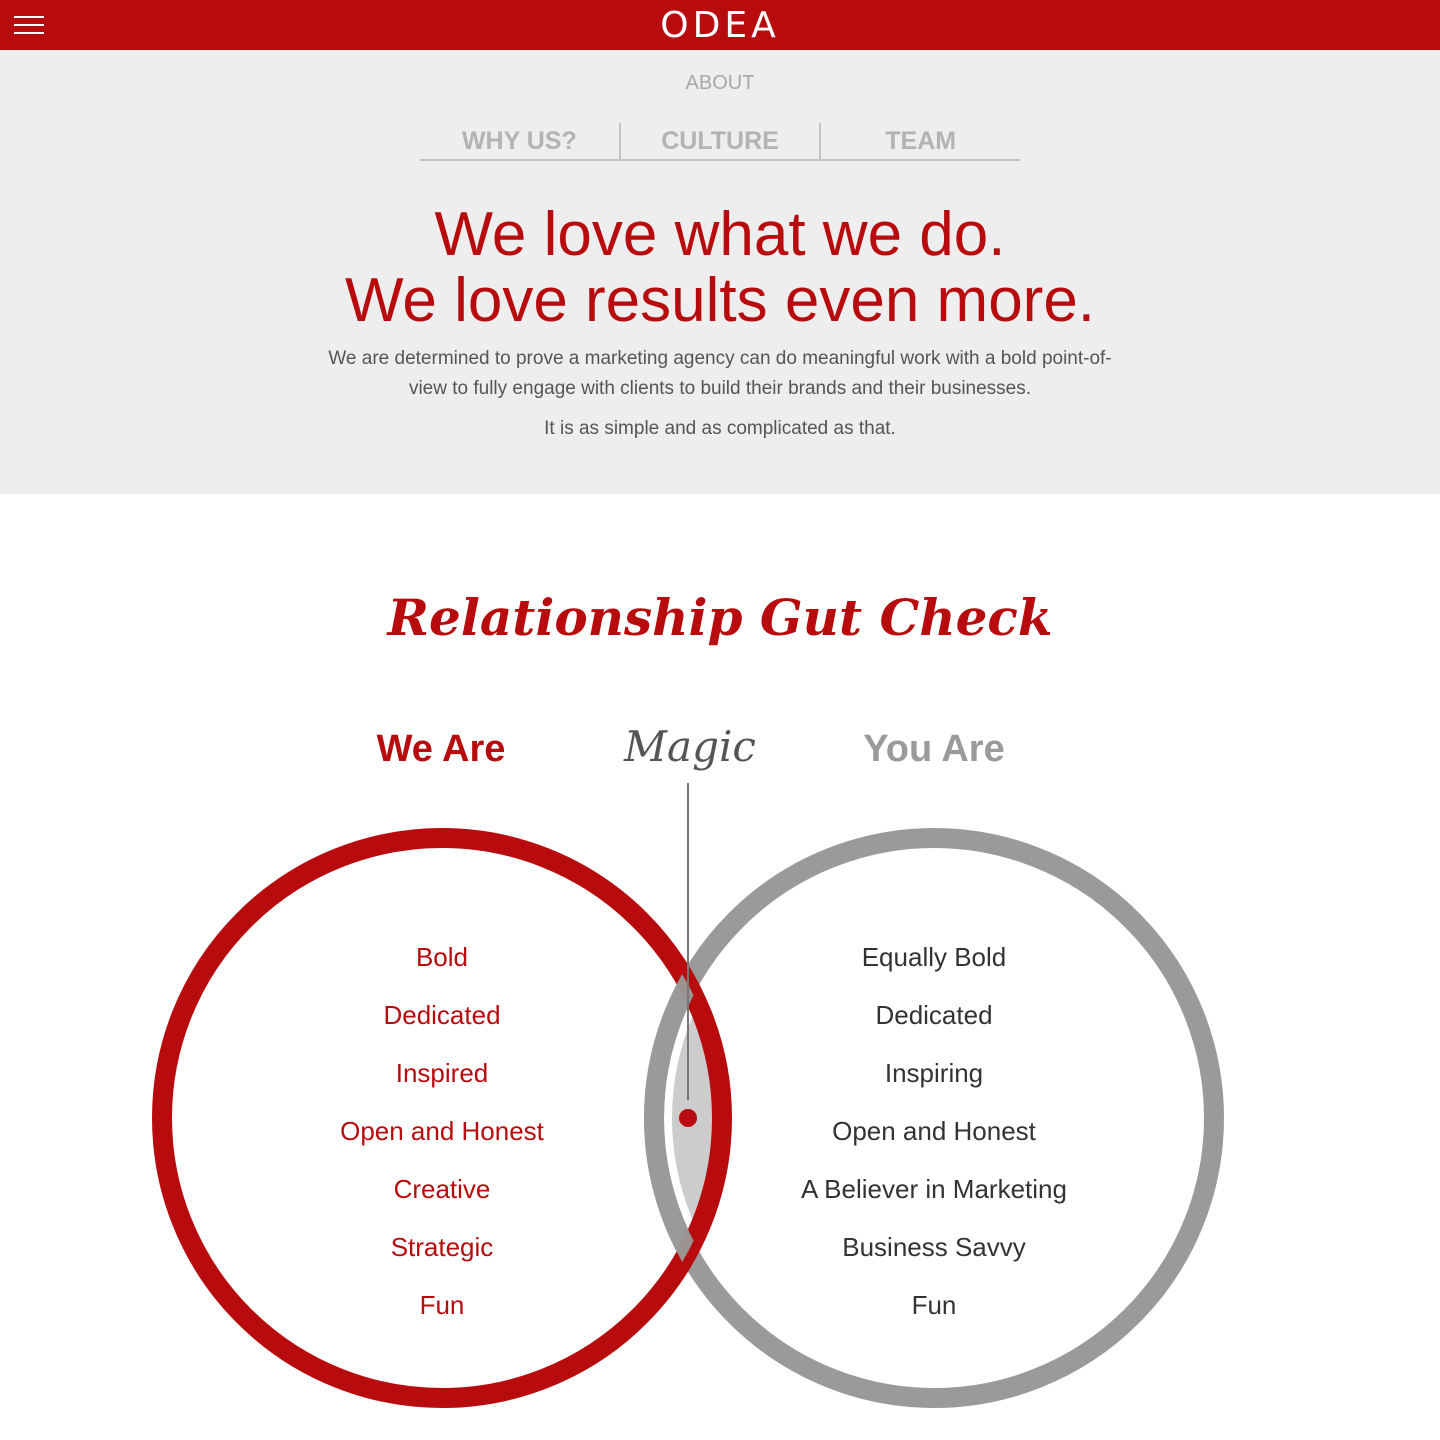 Image resolution: width=1440 pixels, height=1440 pixels. What do you see at coordinates (442, 1247) in the screenshot?
I see `list-item: Strategic` at bounding box center [442, 1247].